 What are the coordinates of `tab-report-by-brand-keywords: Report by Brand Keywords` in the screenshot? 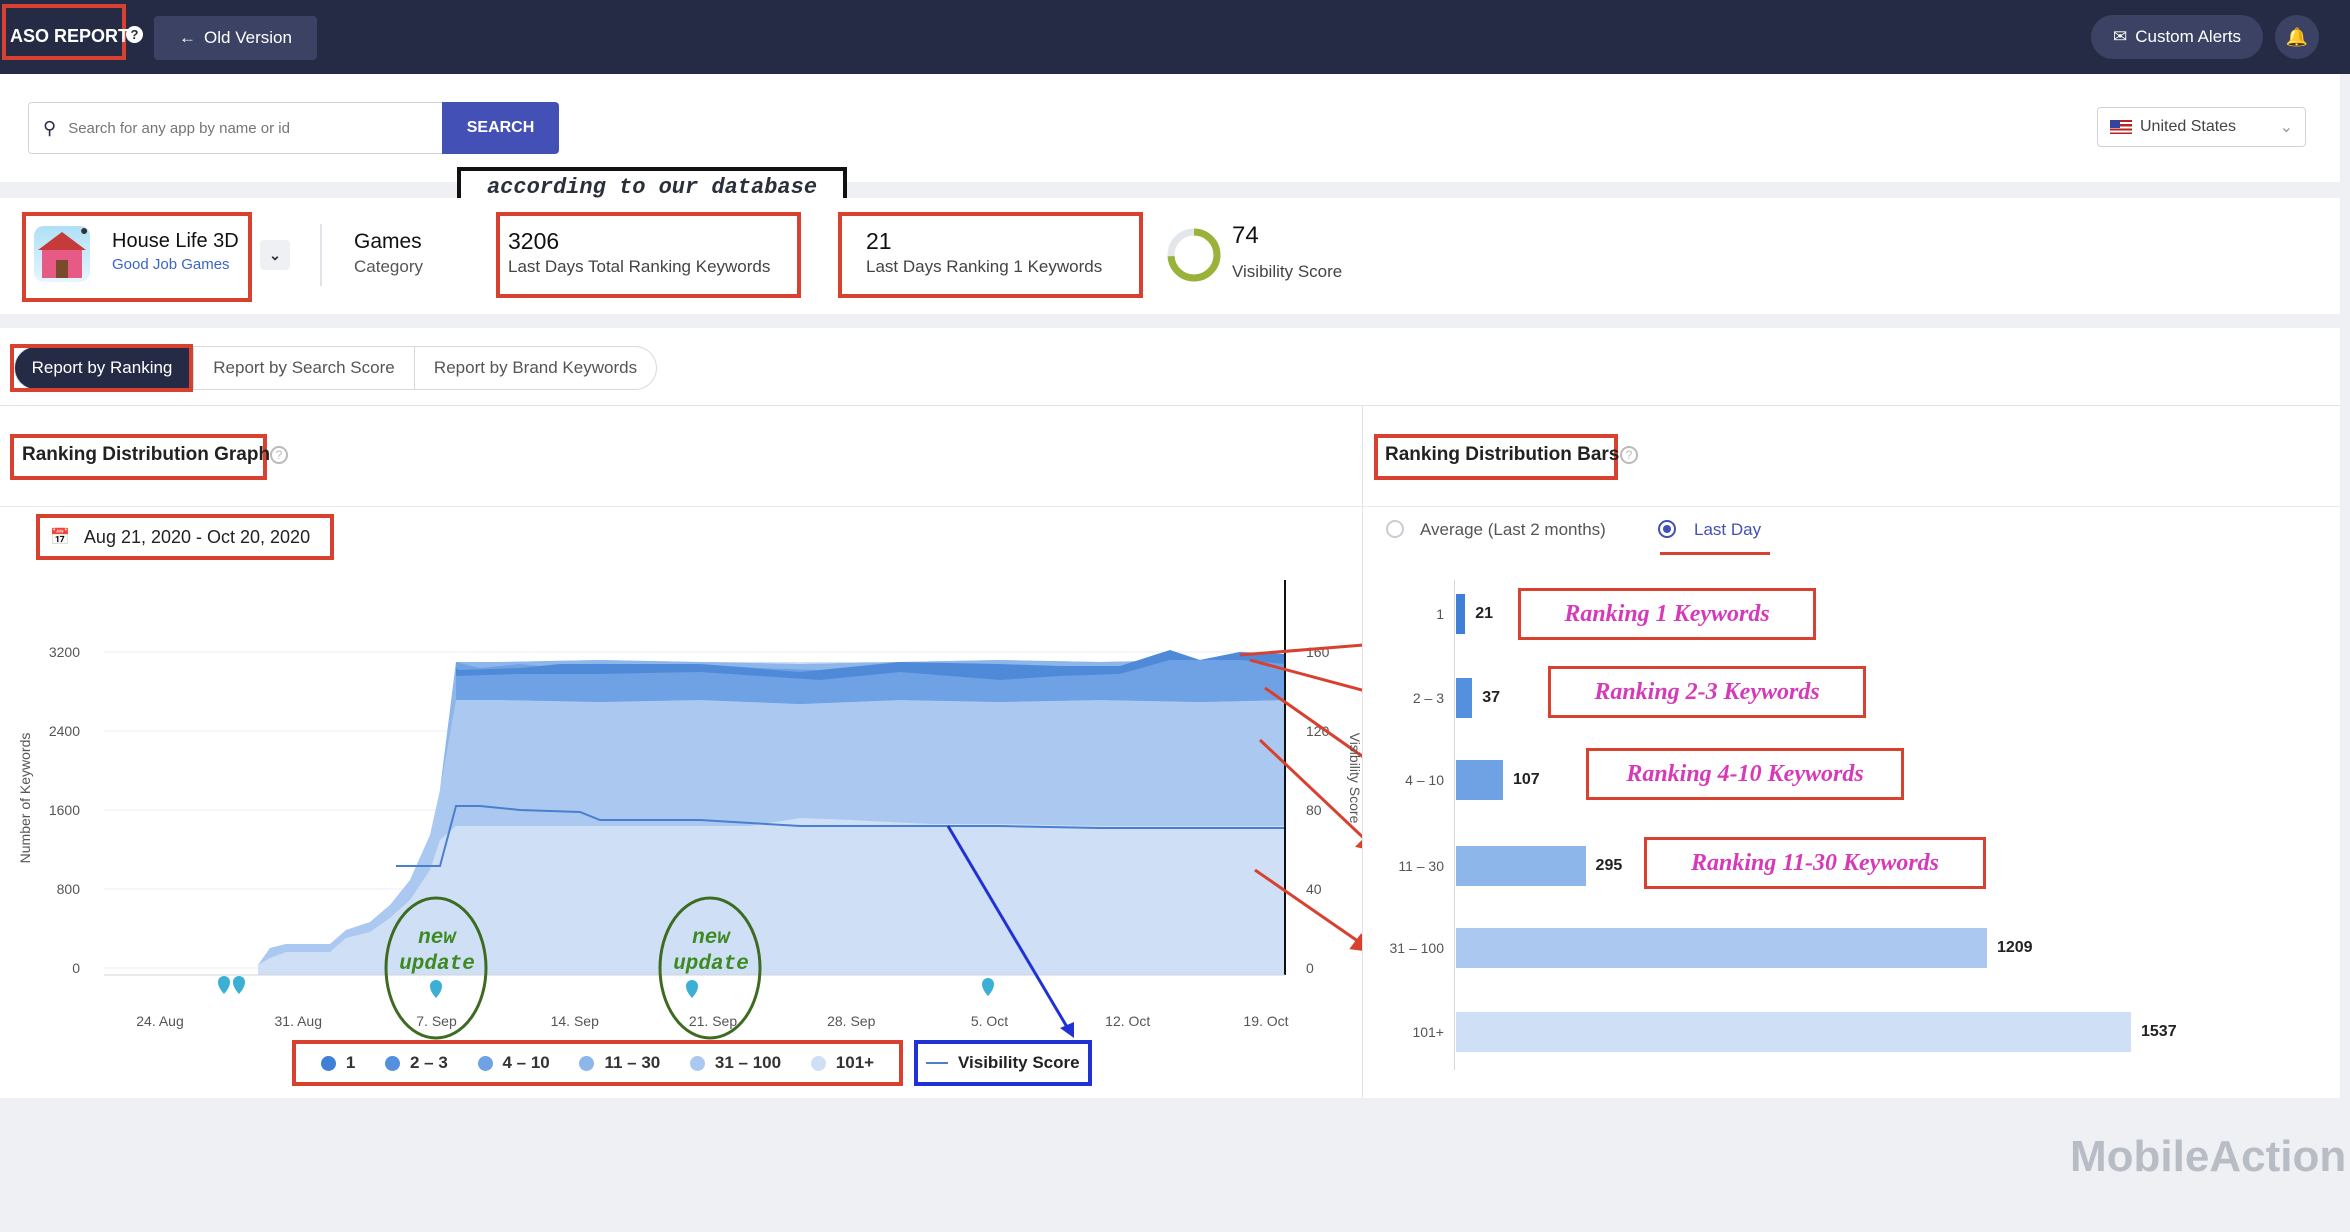 It's located at (535, 368).